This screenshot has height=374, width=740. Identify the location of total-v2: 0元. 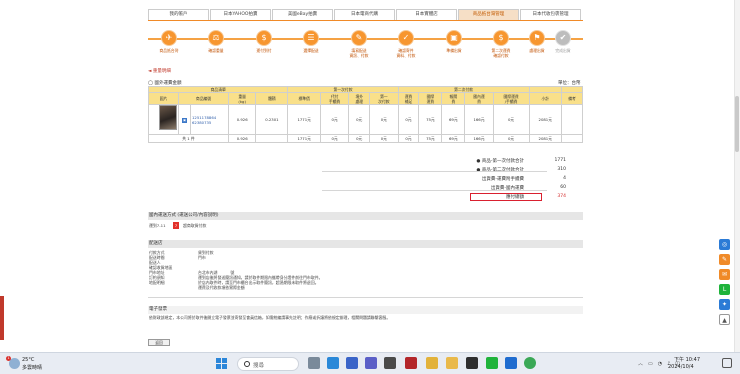
(334, 138).